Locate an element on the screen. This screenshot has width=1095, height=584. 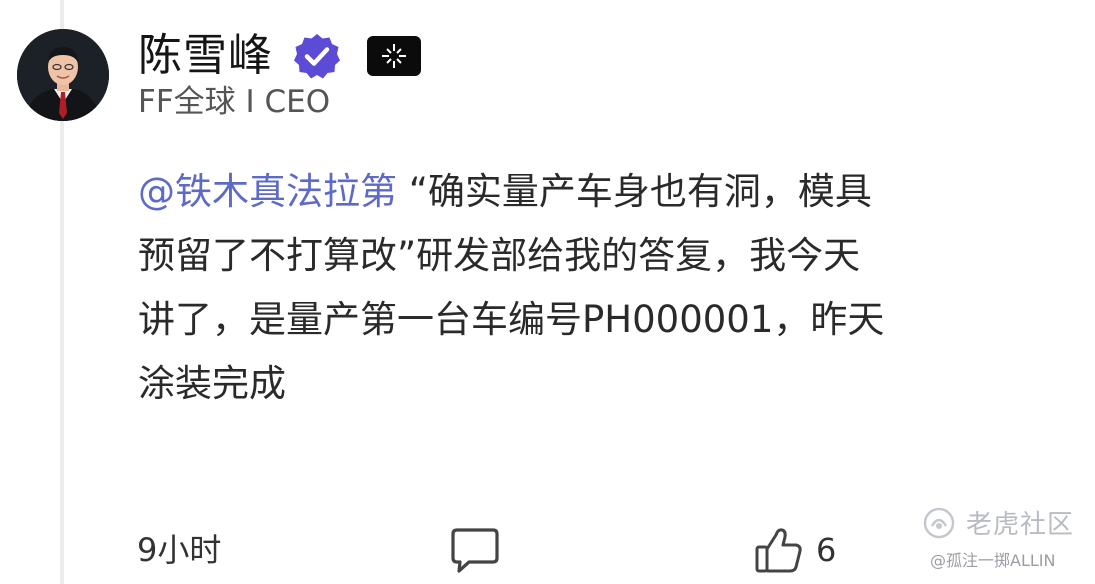
watermark-user: @孤注一掷ALLIN is located at coordinates (993, 560).